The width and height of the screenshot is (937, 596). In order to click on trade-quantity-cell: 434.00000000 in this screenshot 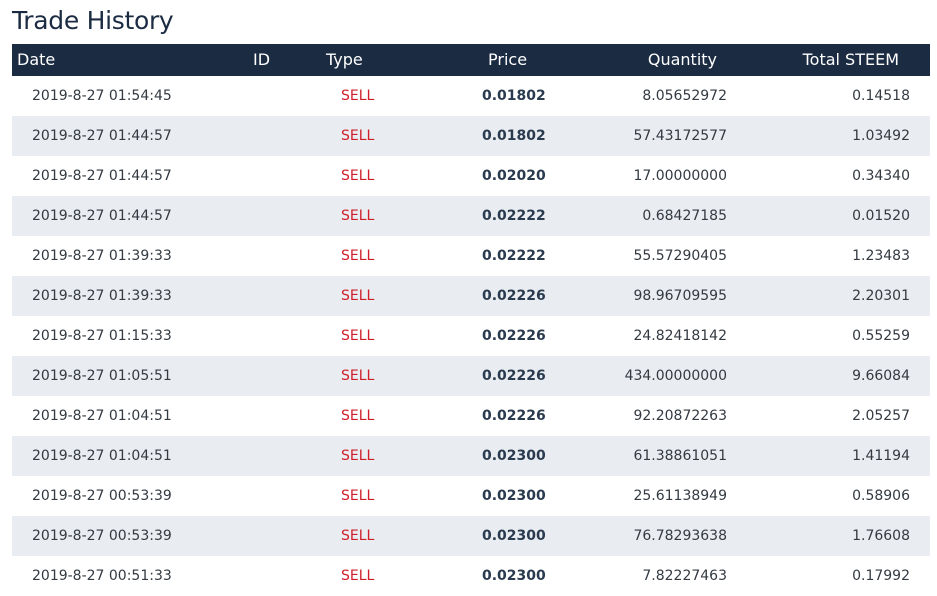, I will do `click(675, 376)`.